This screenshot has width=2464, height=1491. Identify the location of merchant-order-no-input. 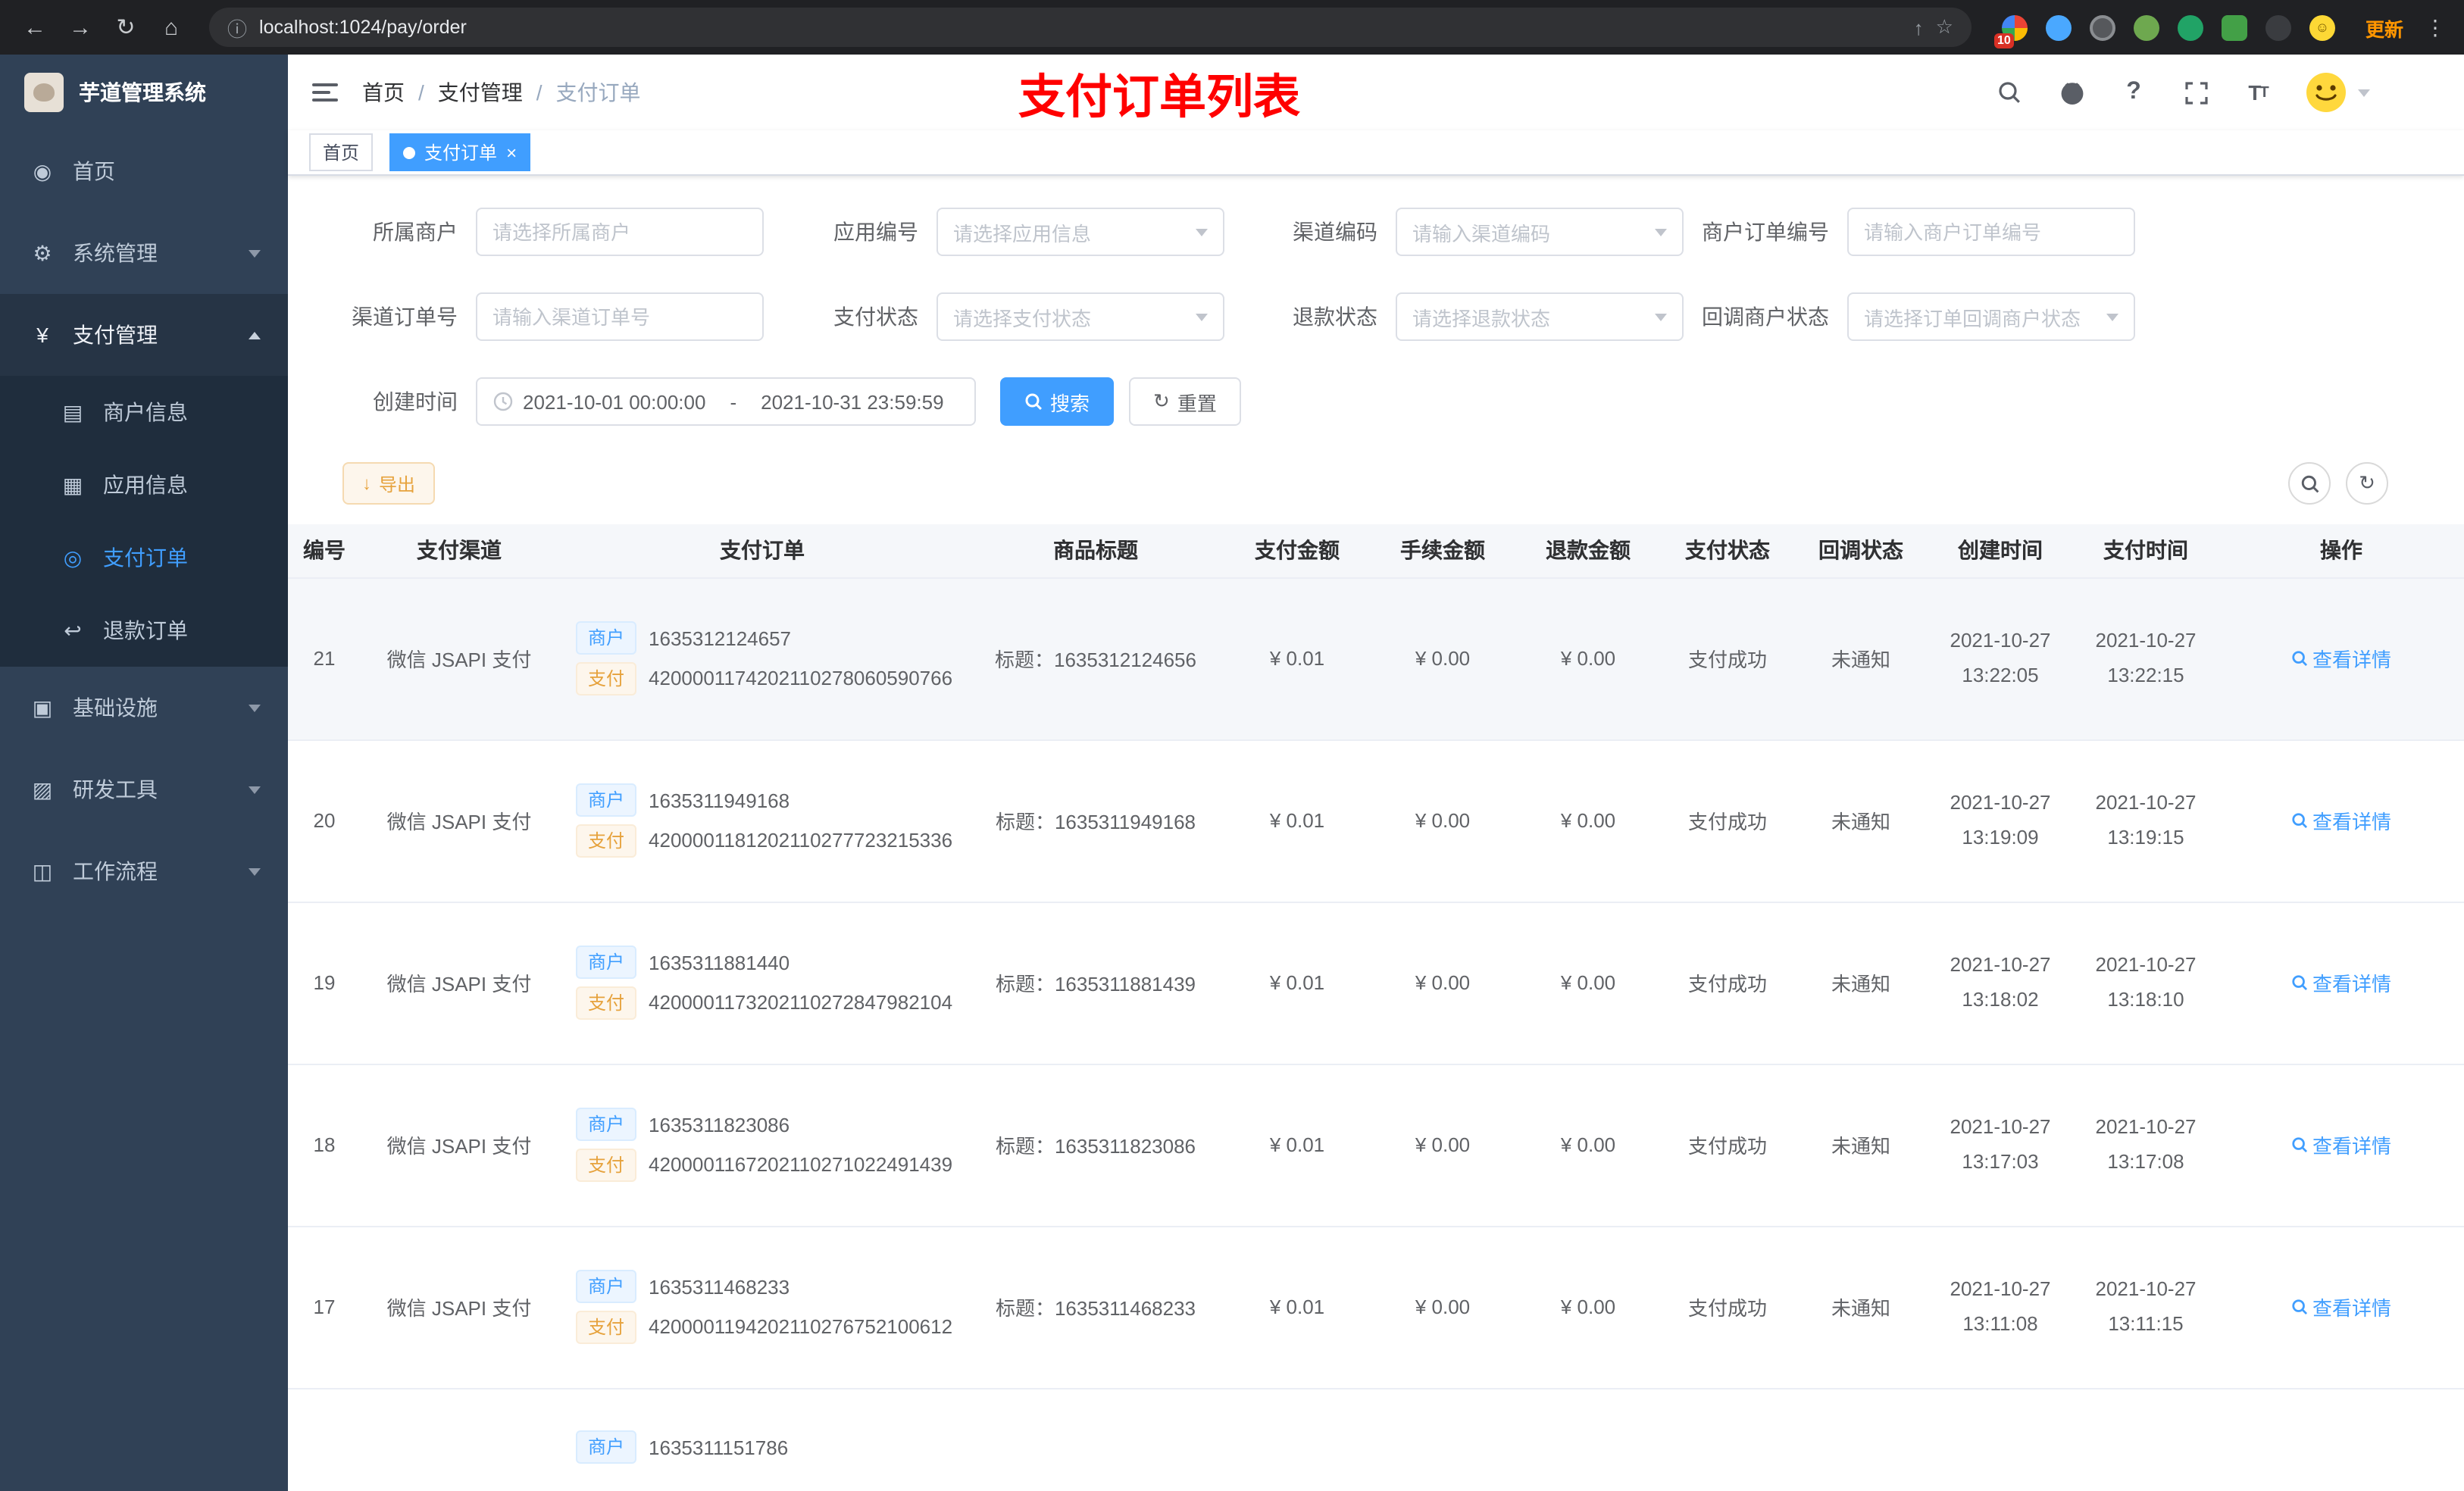
(1991, 231).